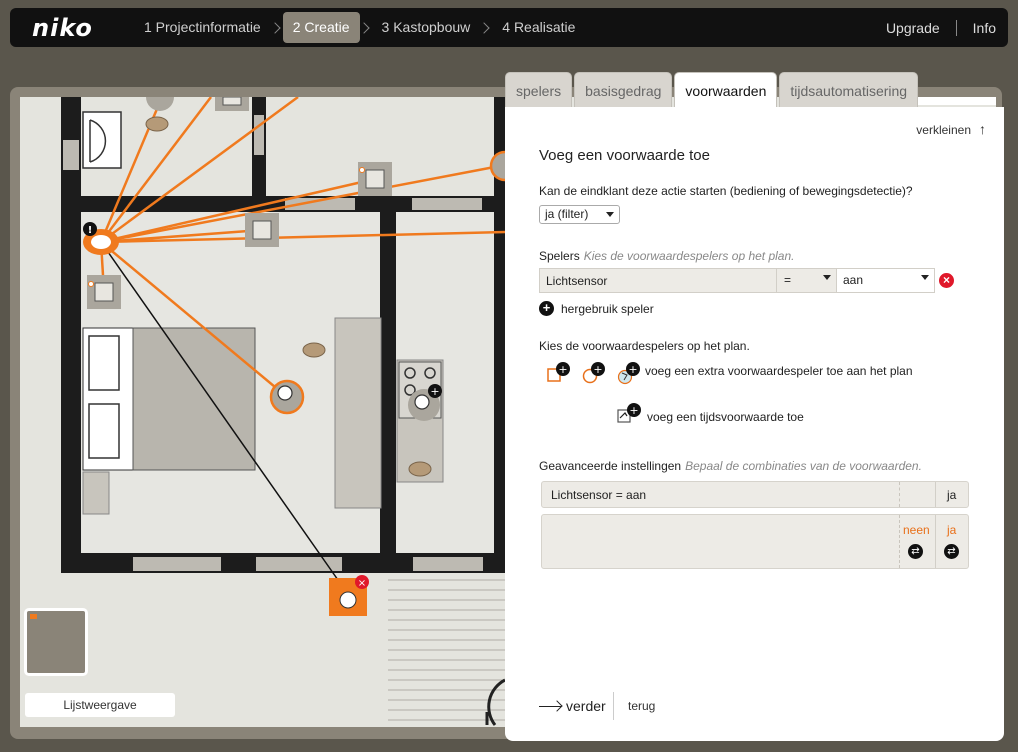 The width and height of the screenshot is (1018, 752). I want to click on tab-voorwaarden: voorwaarden, so click(726, 90).